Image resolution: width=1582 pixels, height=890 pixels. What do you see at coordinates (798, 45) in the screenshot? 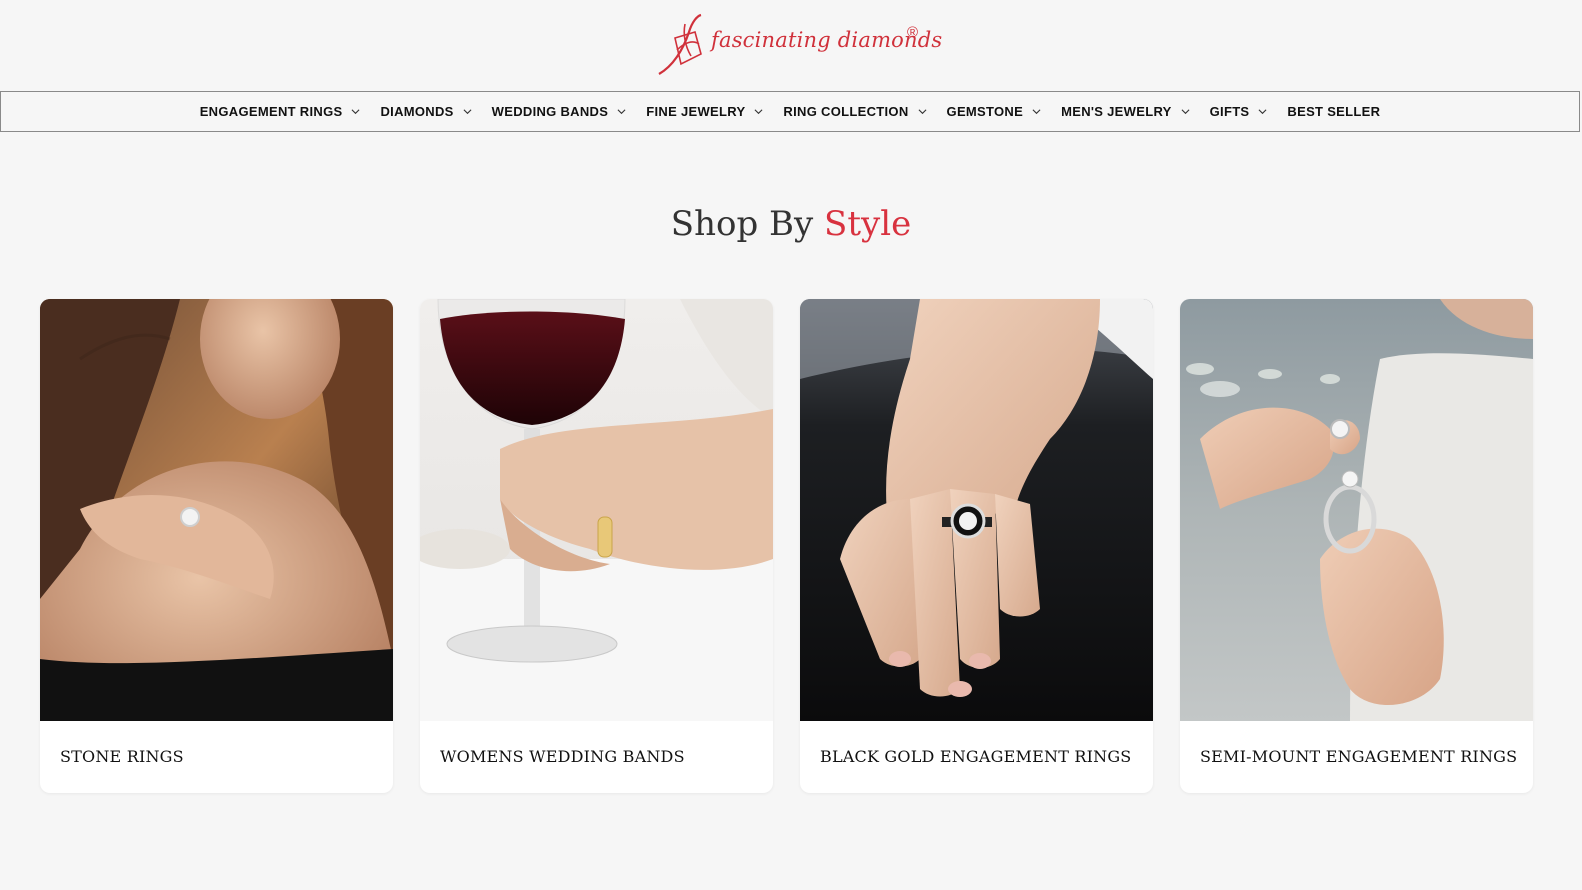
I see `brand-logo: fascinating diamonds ®` at bounding box center [798, 45].